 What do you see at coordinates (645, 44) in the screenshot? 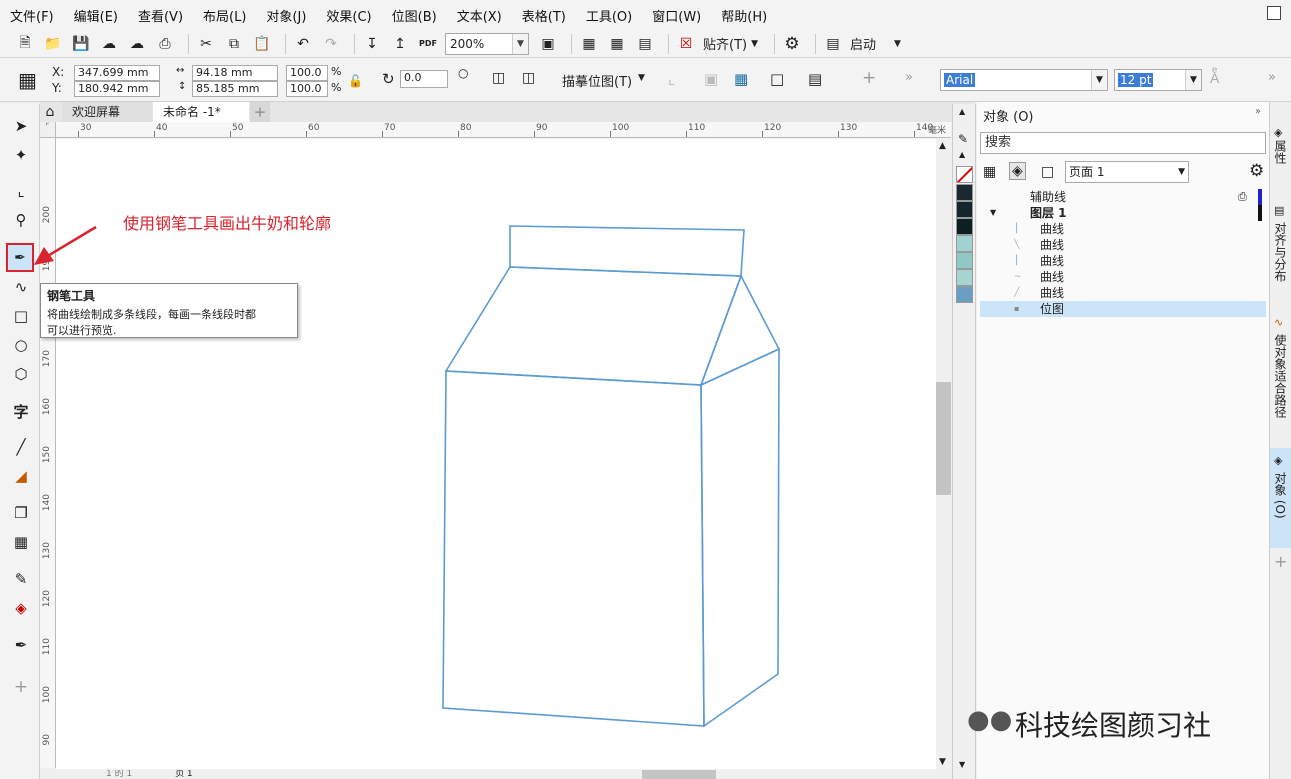
I see `guidelines-icon: ▤` at bounding box center [645, 44].